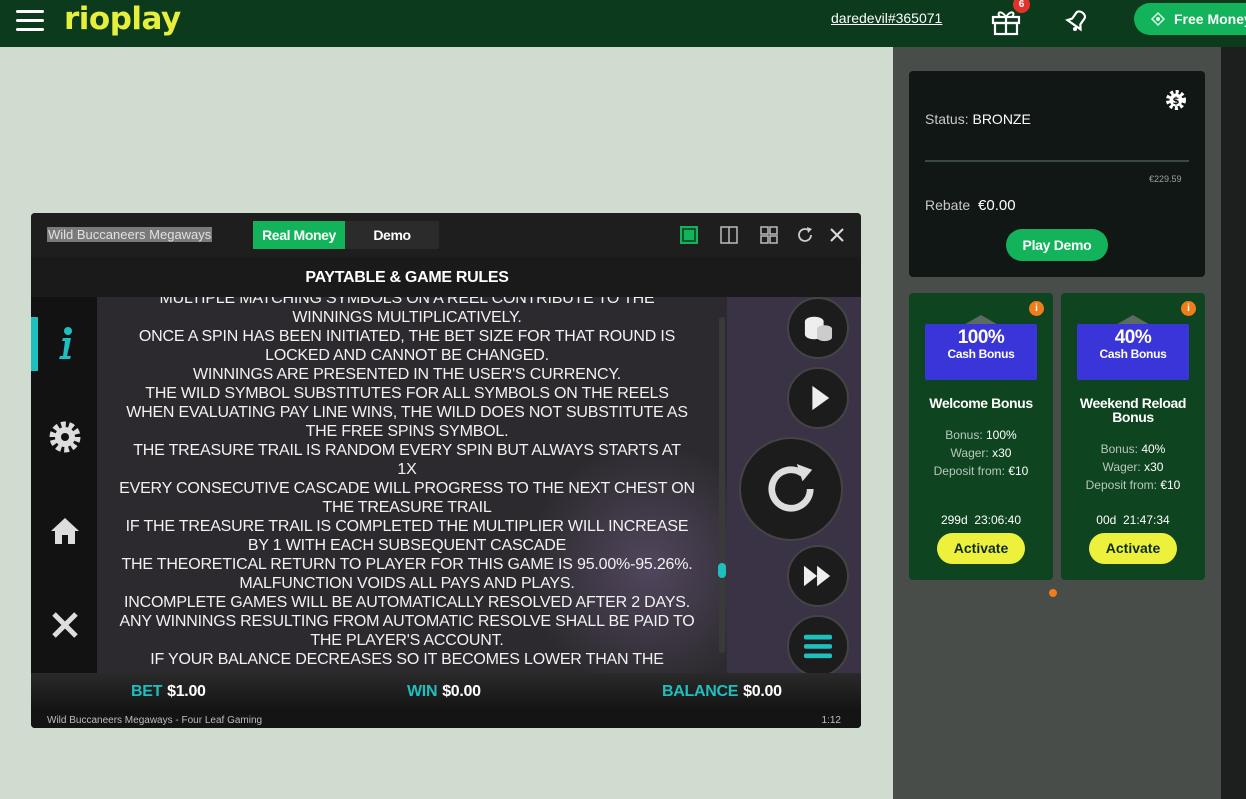  Describe the element at coordinates (407, 355) in the screenshot. I see `rules-line: LOCKED AND CANNOT BE CHANGED.` at that location.